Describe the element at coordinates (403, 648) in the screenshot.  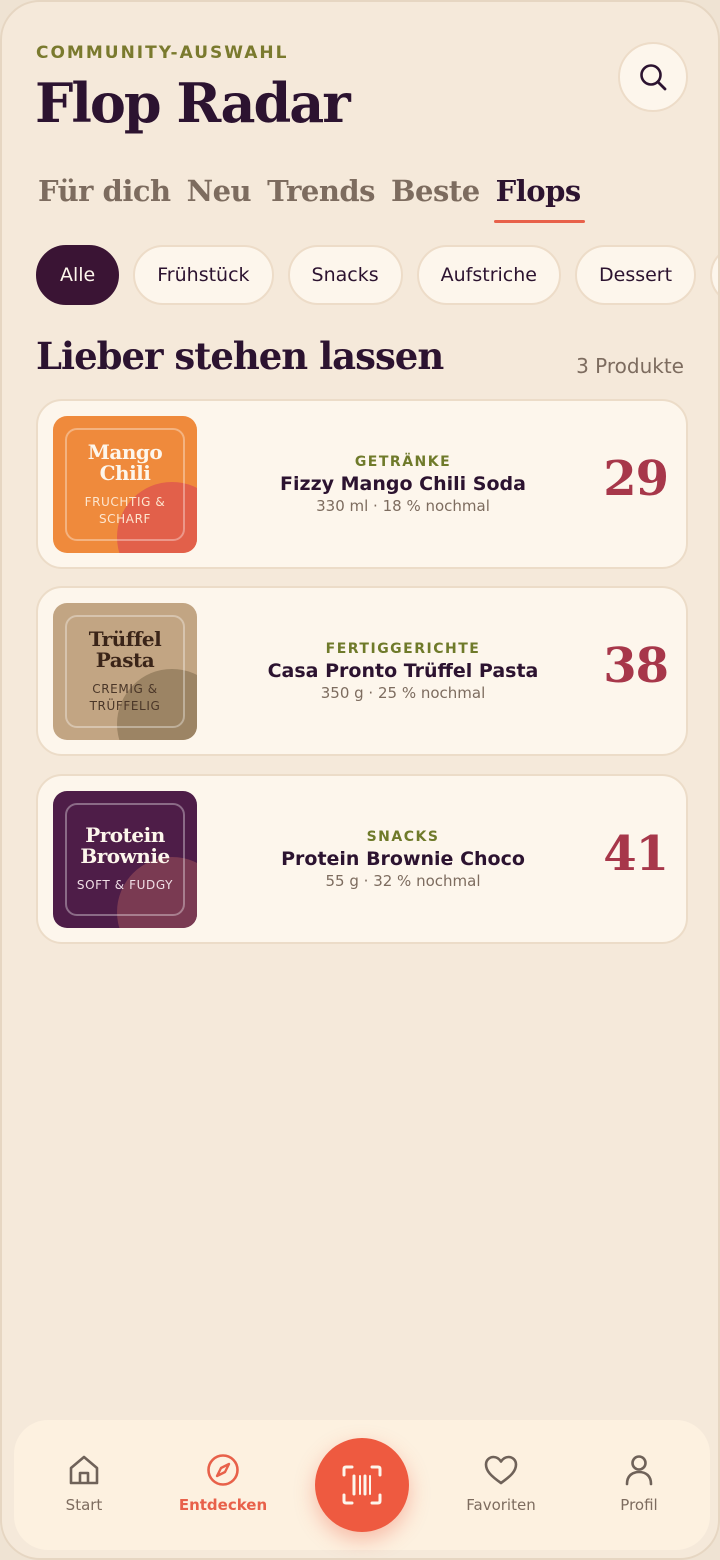
I see `product-category: FERTIGGERICHTE` at that location.